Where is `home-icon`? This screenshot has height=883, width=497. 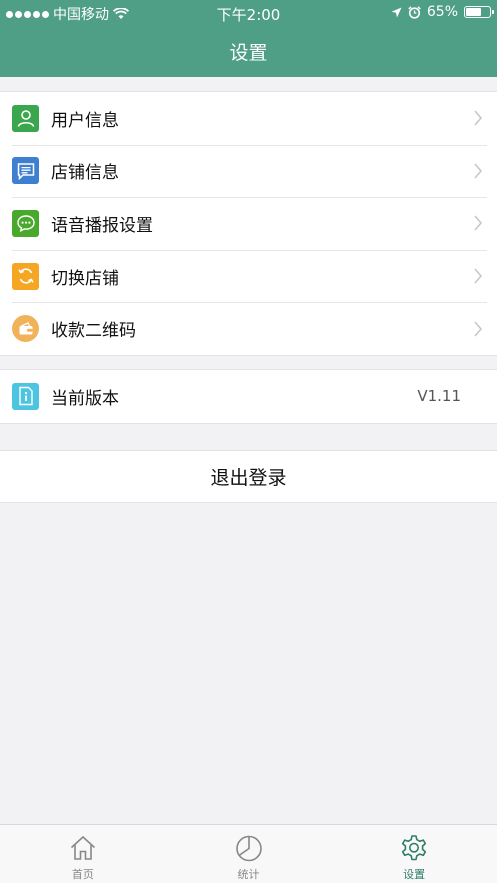
home-icon is located at coordinates (82, 847).